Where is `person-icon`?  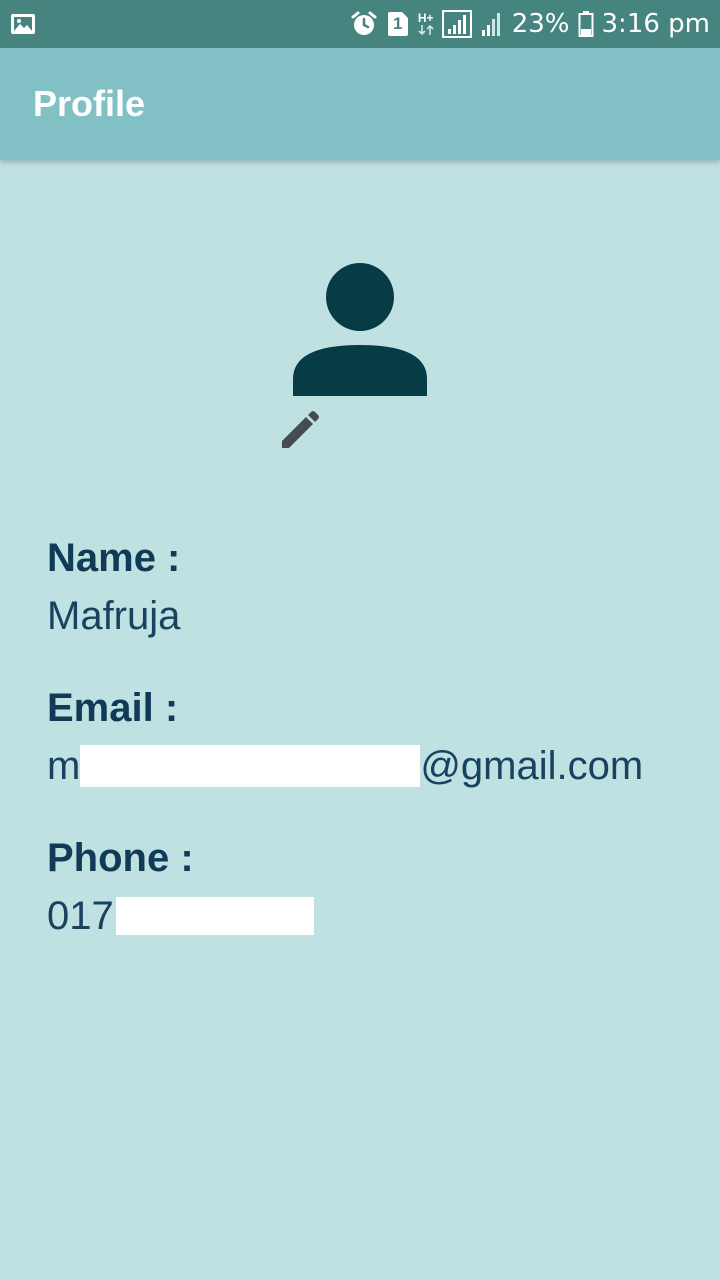
person-icon is located at coordinates (360, 330).